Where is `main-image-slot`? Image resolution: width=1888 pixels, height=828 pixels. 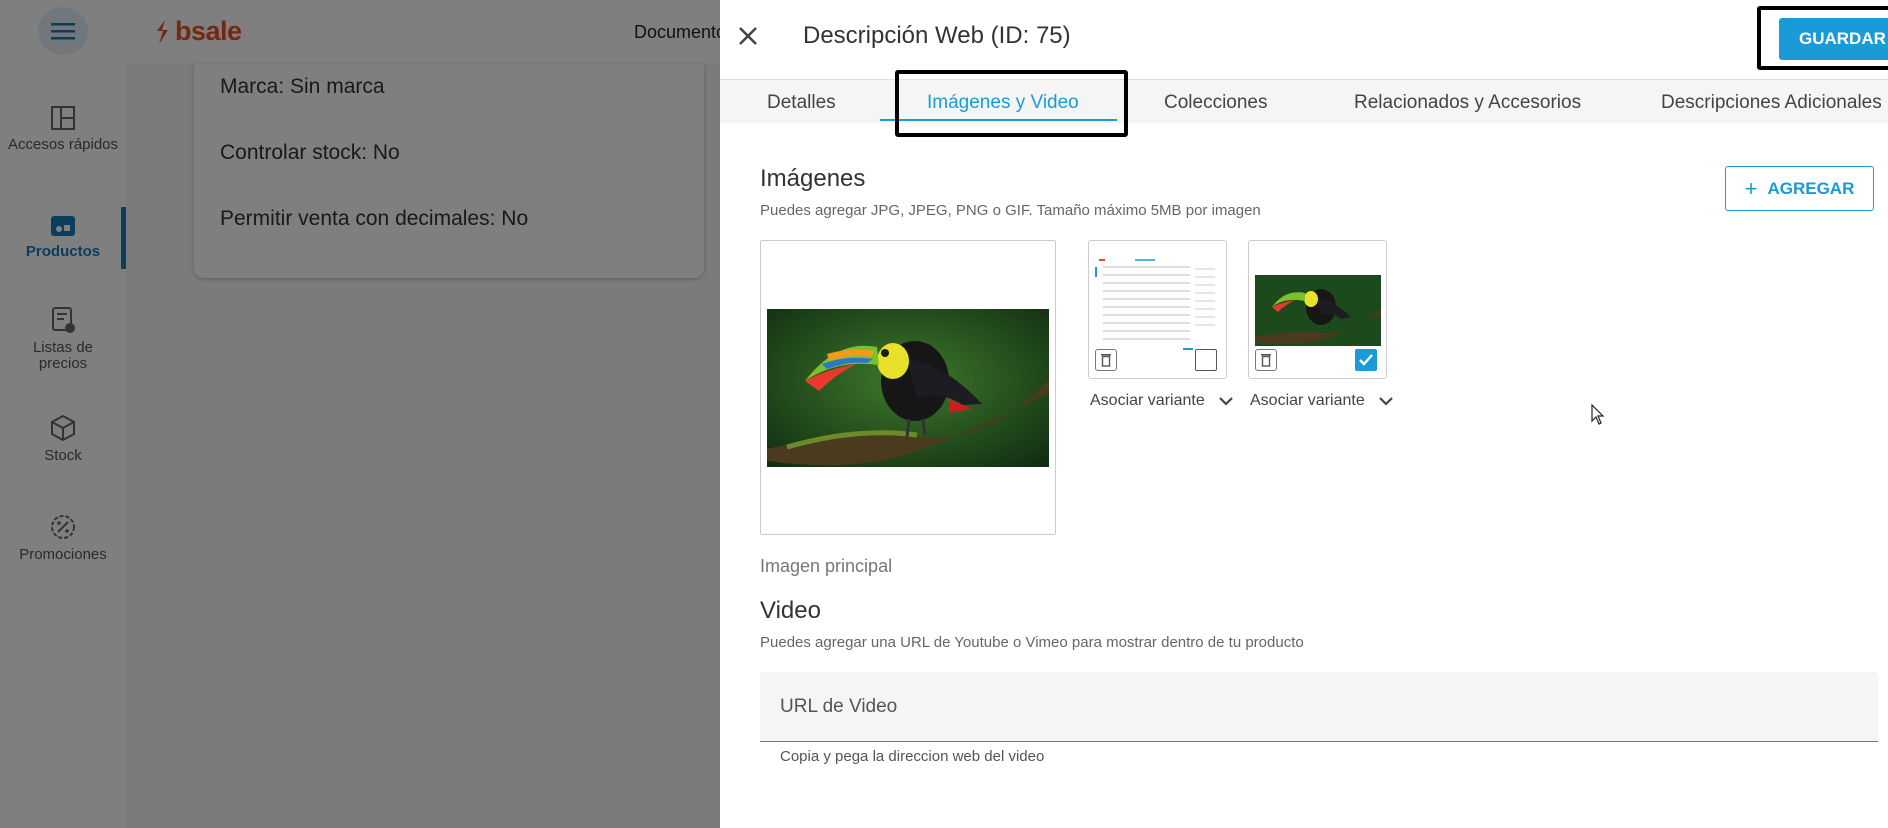
main-image-slot is located at coordinates (908, 387).